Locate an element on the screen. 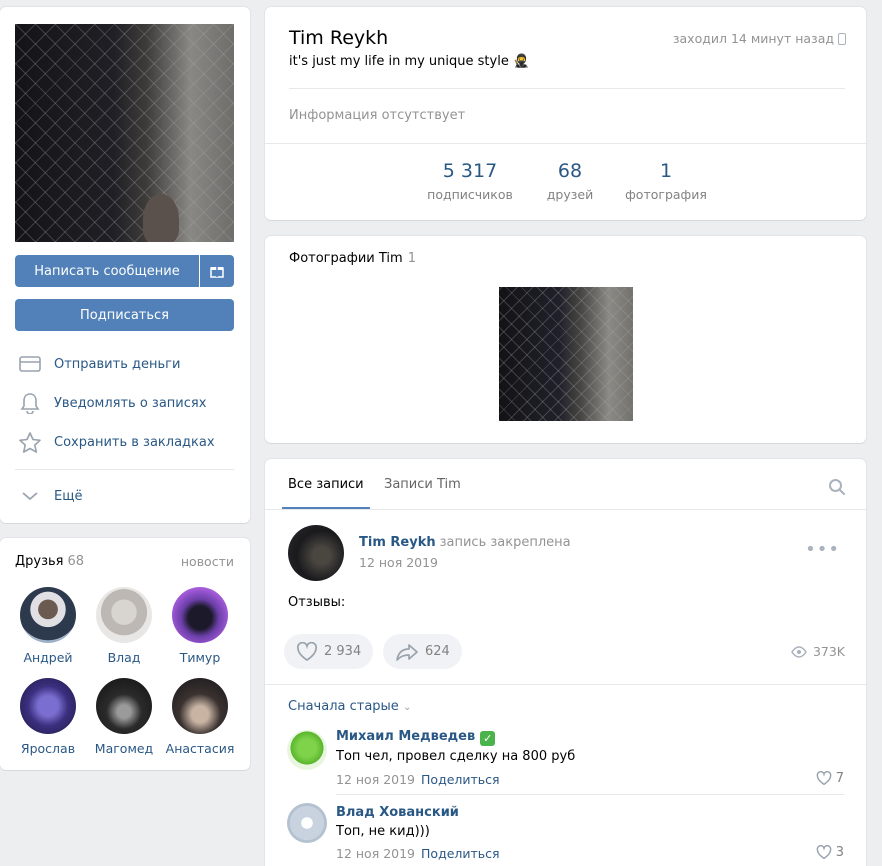 This screenshot has width=882, height=866. bell-icon is located at coordinates (30, 403).